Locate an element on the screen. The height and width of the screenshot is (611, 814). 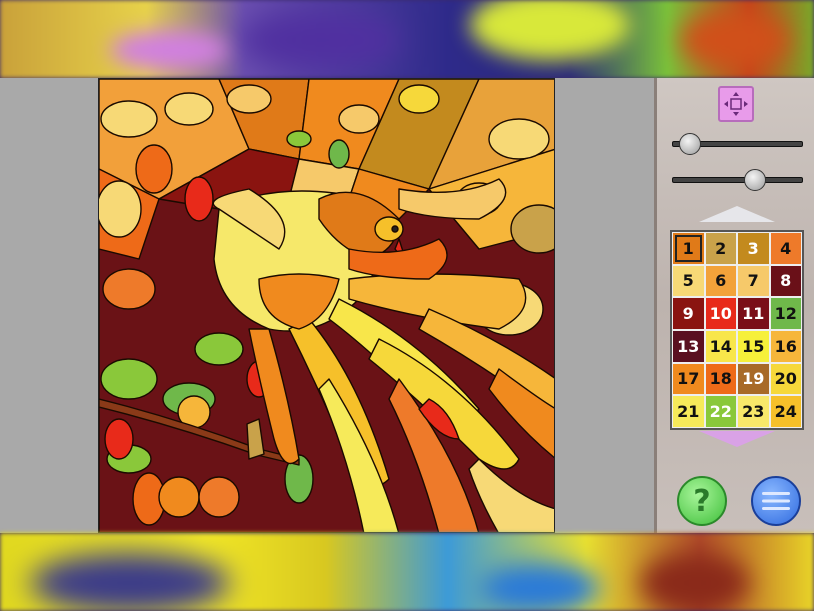
color-swatch-13: 13 is located at coordinates (688, 346).